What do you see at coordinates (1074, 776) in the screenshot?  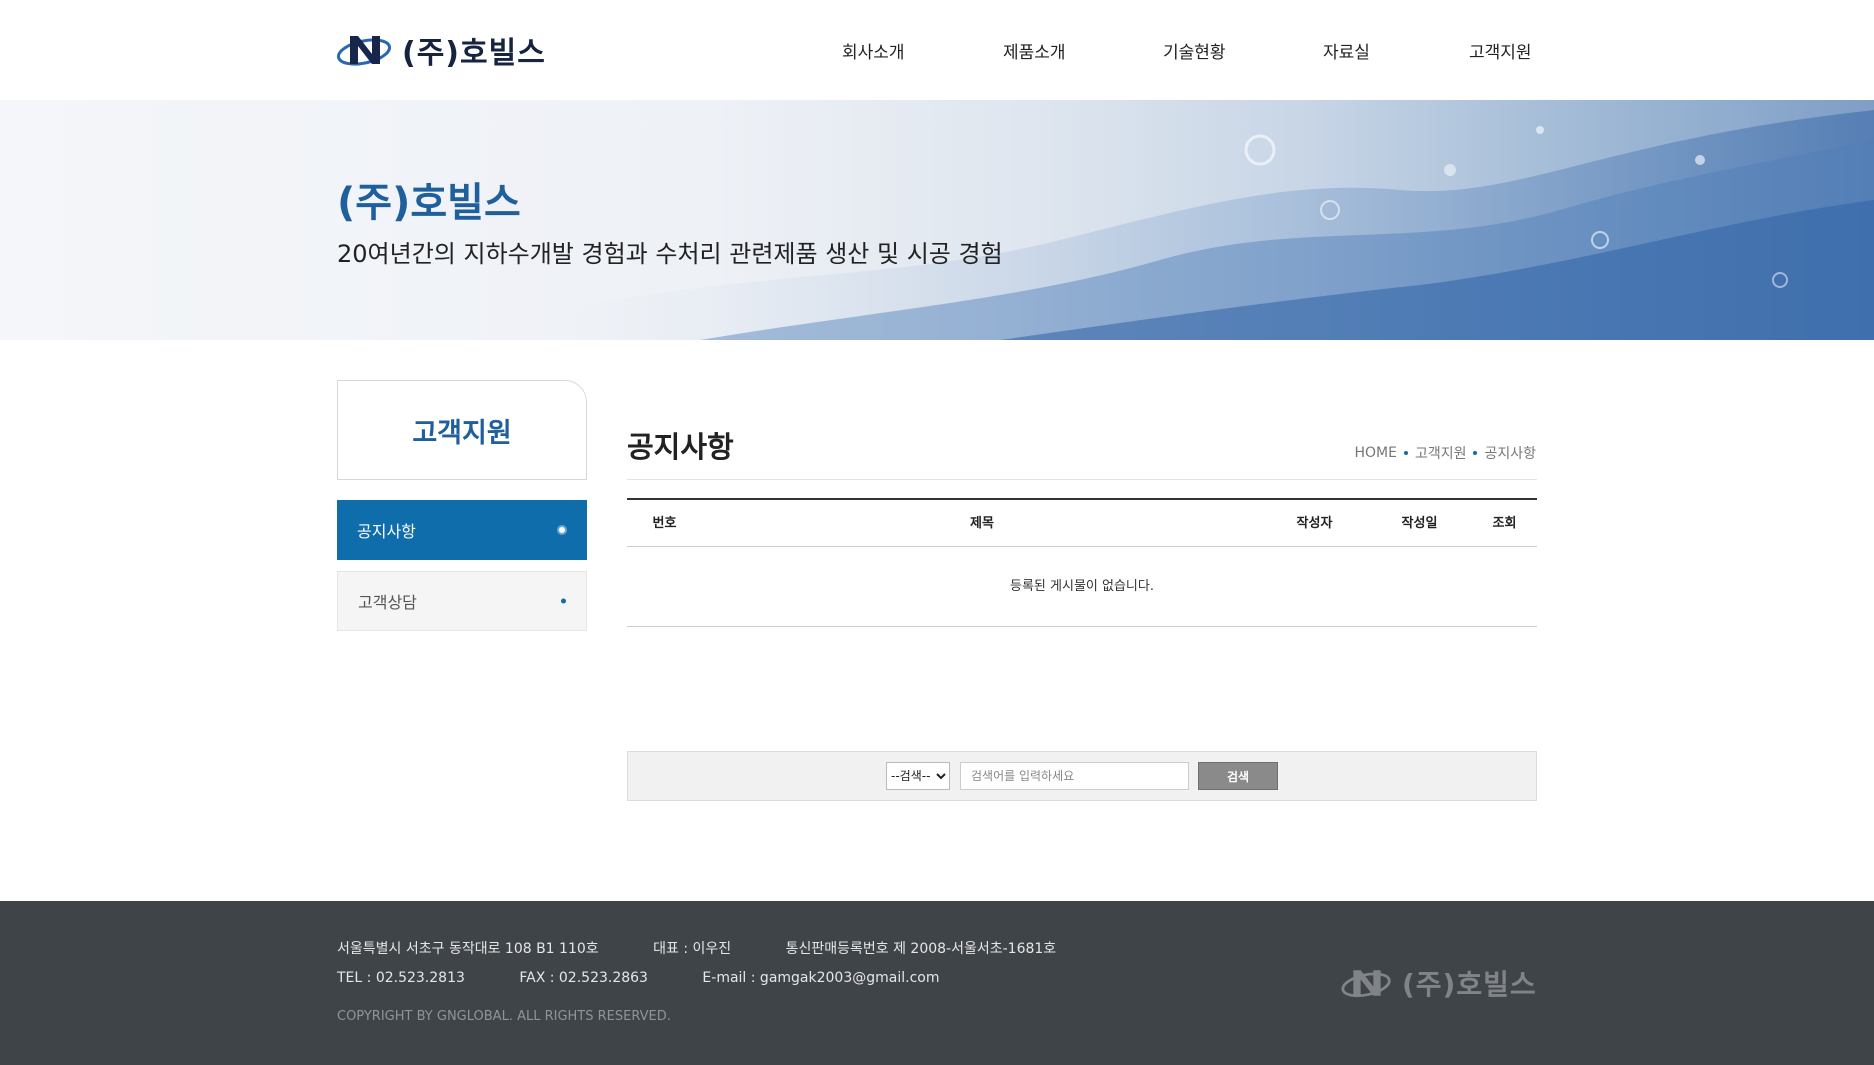 I see `search-input` at bounding box center [1074, 776].